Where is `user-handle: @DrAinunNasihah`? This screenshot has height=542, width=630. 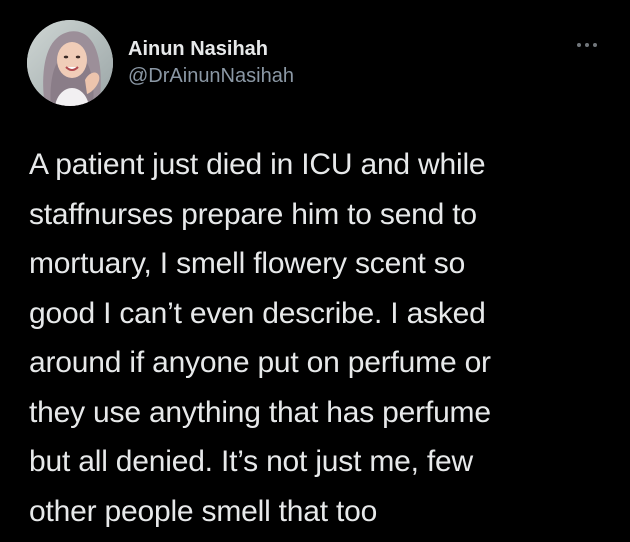 user-handle: @DrAinunNasihah is located at coordinates (211, 76).